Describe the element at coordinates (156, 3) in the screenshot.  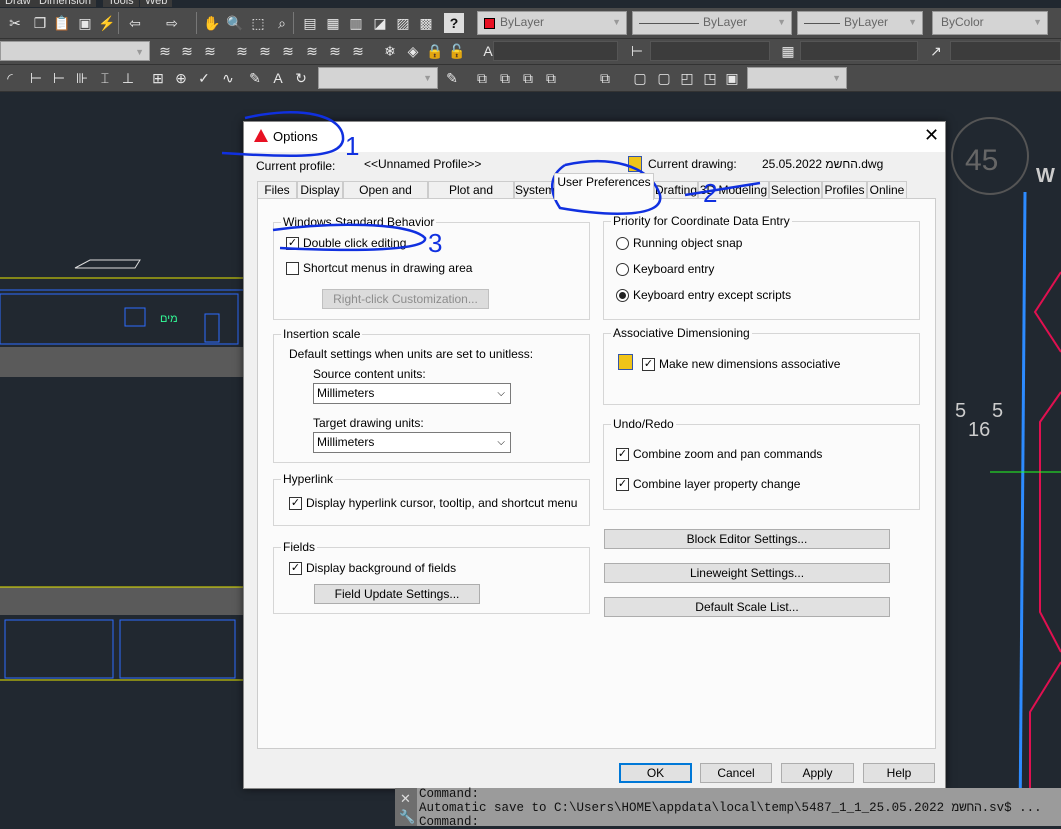
I see `menu-web: Web` at that location.